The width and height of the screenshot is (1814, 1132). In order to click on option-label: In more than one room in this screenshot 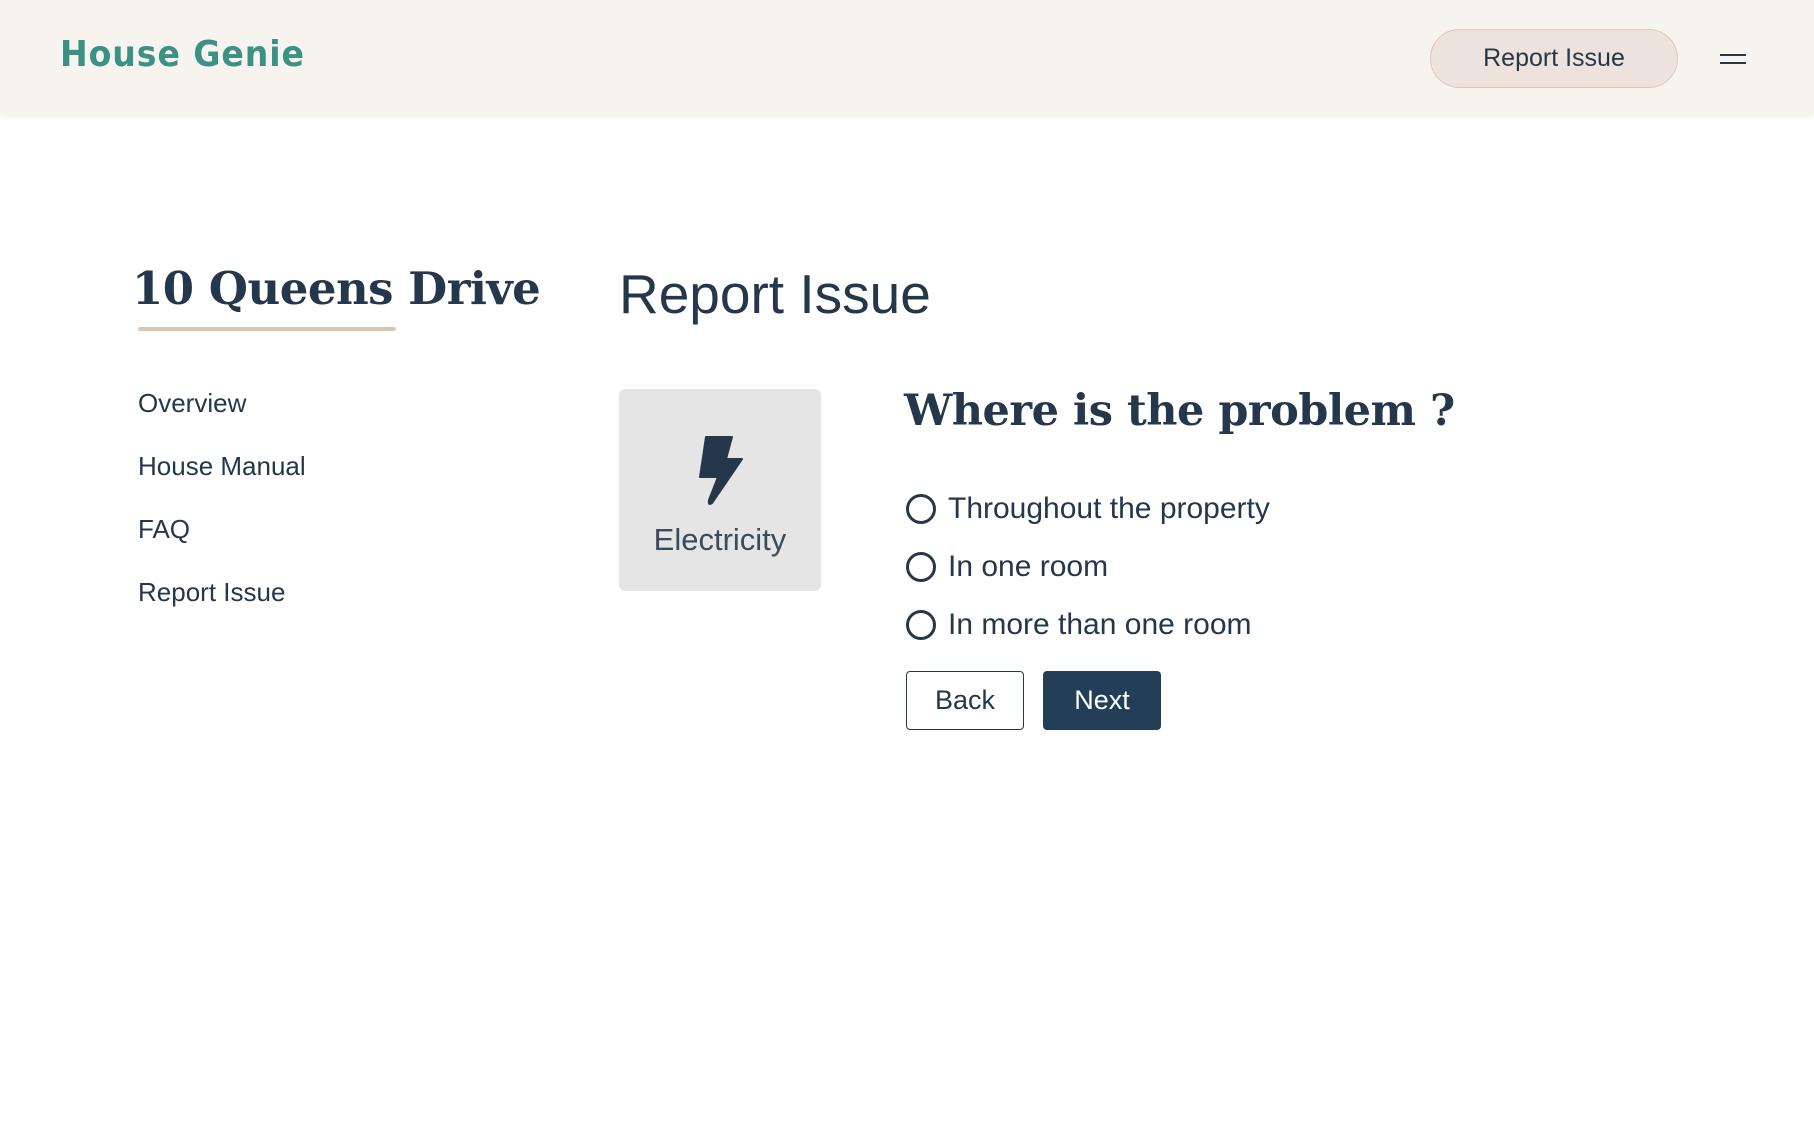, I will do `click(1100, 624)`.